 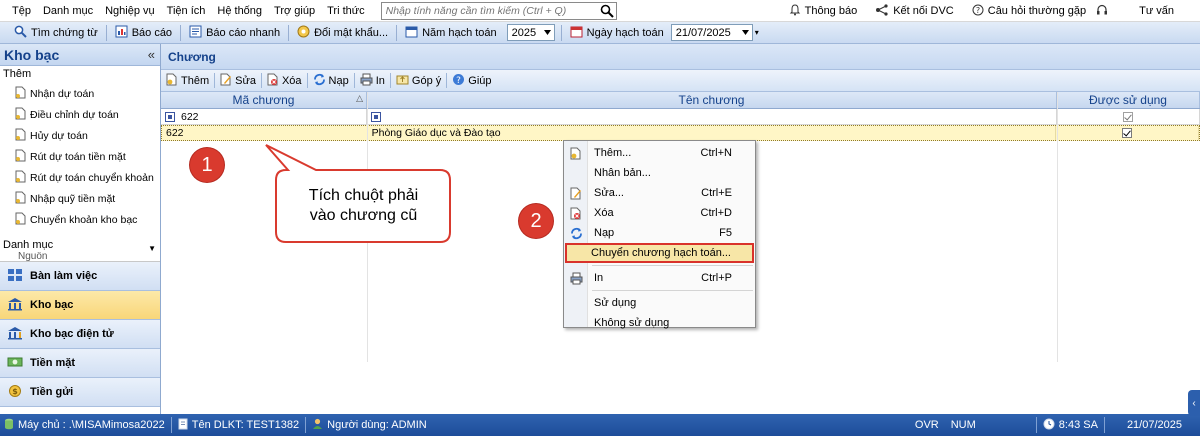 I want to click on add-document-icon, so click(x=576, y=153).